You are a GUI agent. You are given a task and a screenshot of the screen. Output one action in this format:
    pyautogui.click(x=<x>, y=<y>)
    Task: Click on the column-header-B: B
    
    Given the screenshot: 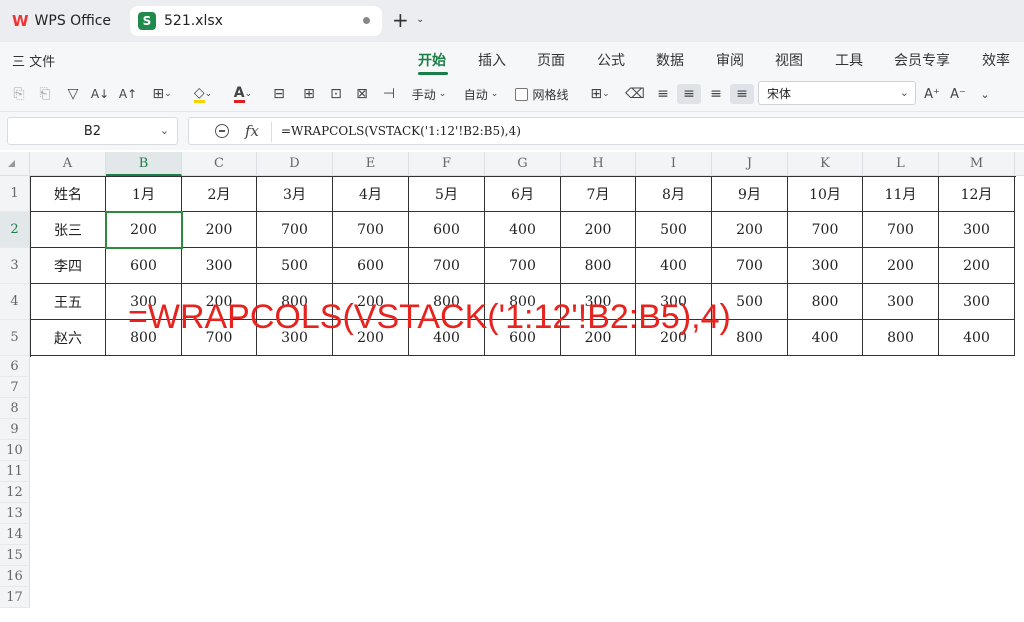 What is the action you would take?
    pyautogui.click(x=144, y=164)
    